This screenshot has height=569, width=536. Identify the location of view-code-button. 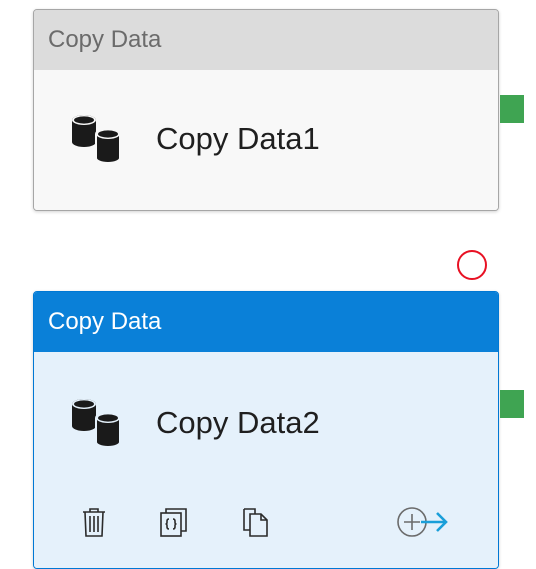
(174, 522).